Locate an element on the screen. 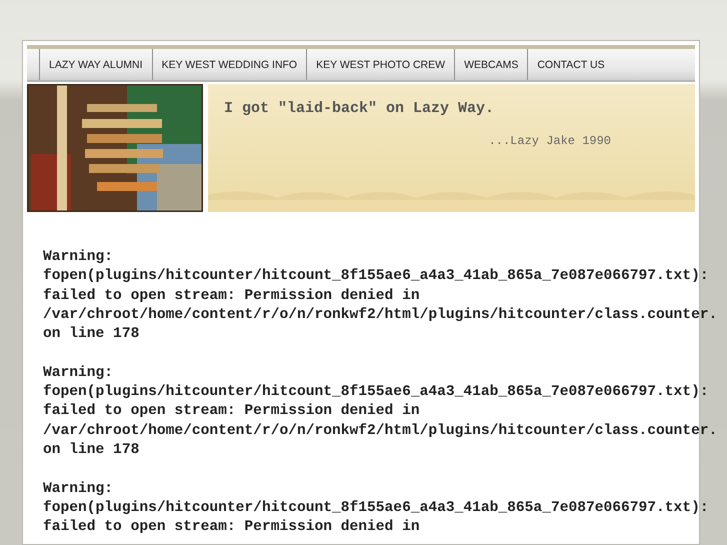 The height and width of the screenshot is (545, 727). nav-link: LAZY WAY ALUMNI is located at coordinates (95, 64).